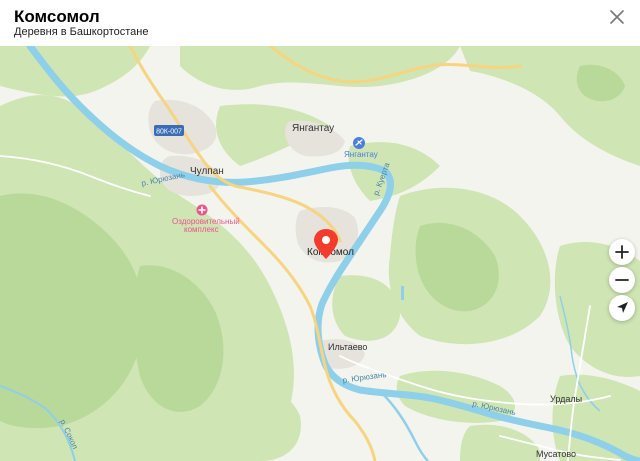 This screenshot has width=640, height=461. What do you see at coordinates (556, 454) in the screenshot?
I see `place-label-musatovo: Мусатово` at bounding box center [556, 454].